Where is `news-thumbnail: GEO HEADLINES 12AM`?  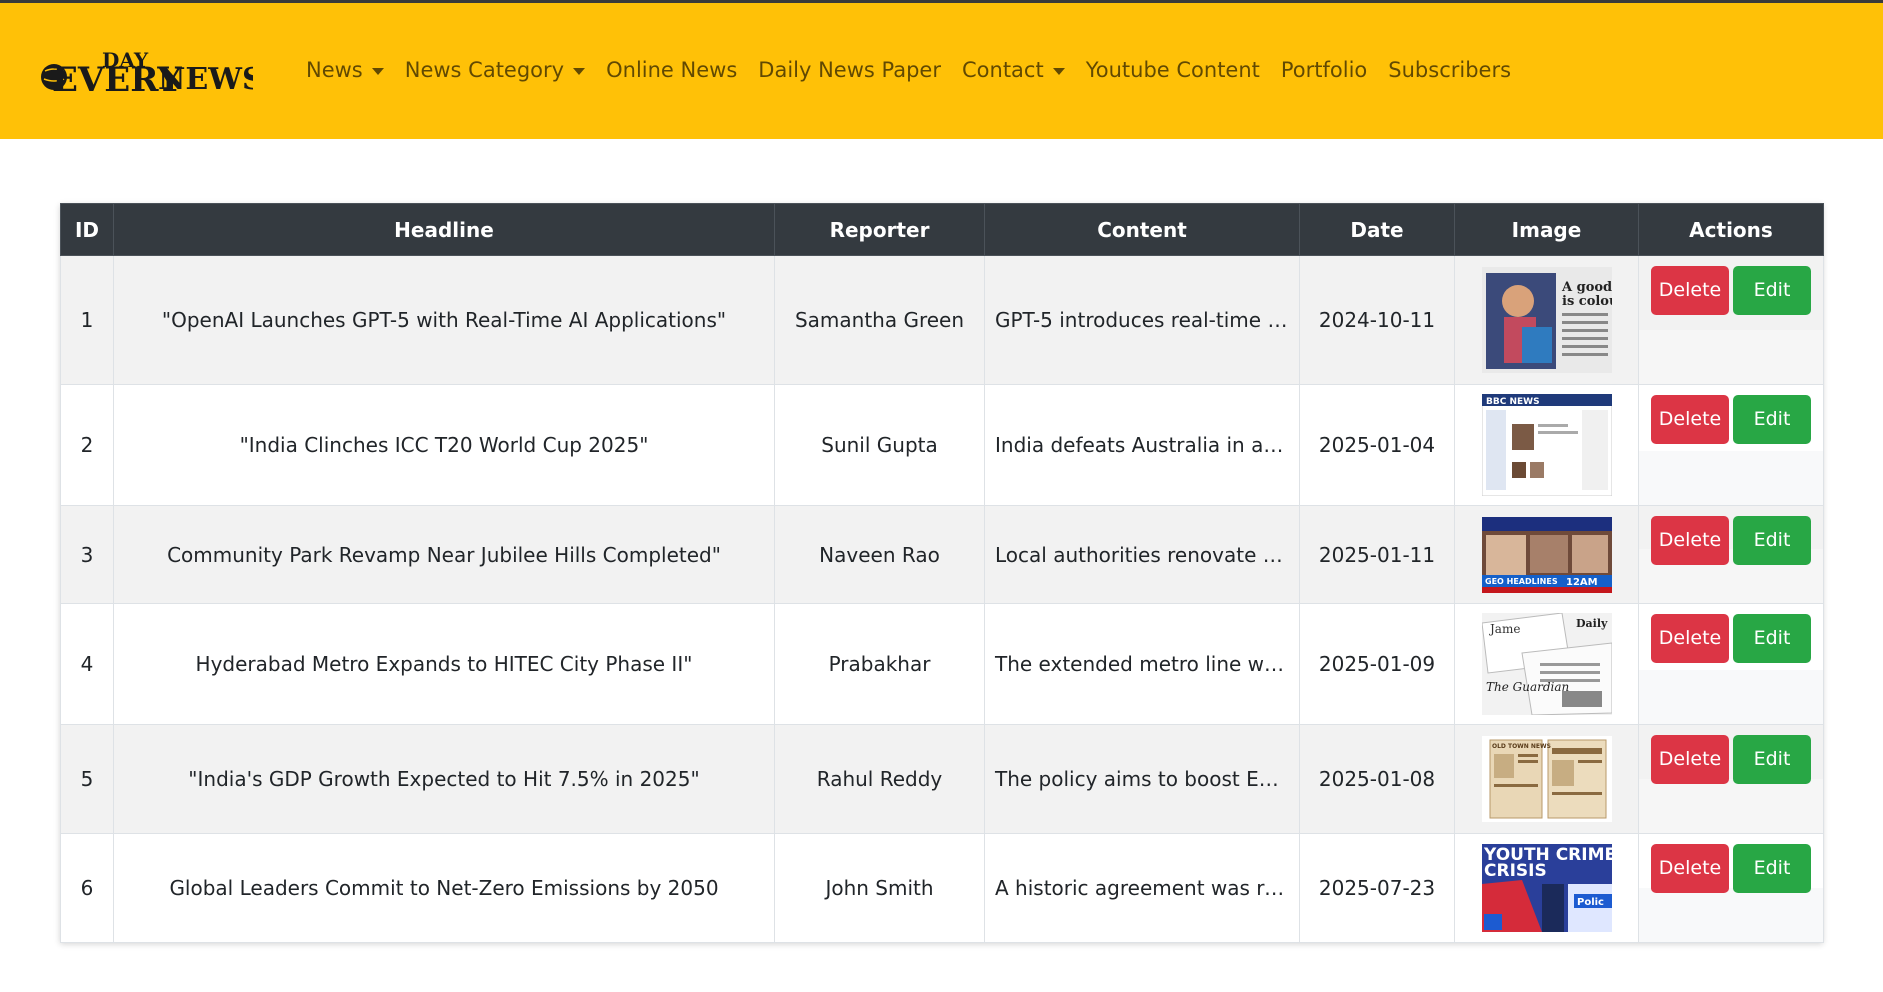 news-thumbnail: GEO HEADLINES 12AM is located at coordinates (1546, 554).